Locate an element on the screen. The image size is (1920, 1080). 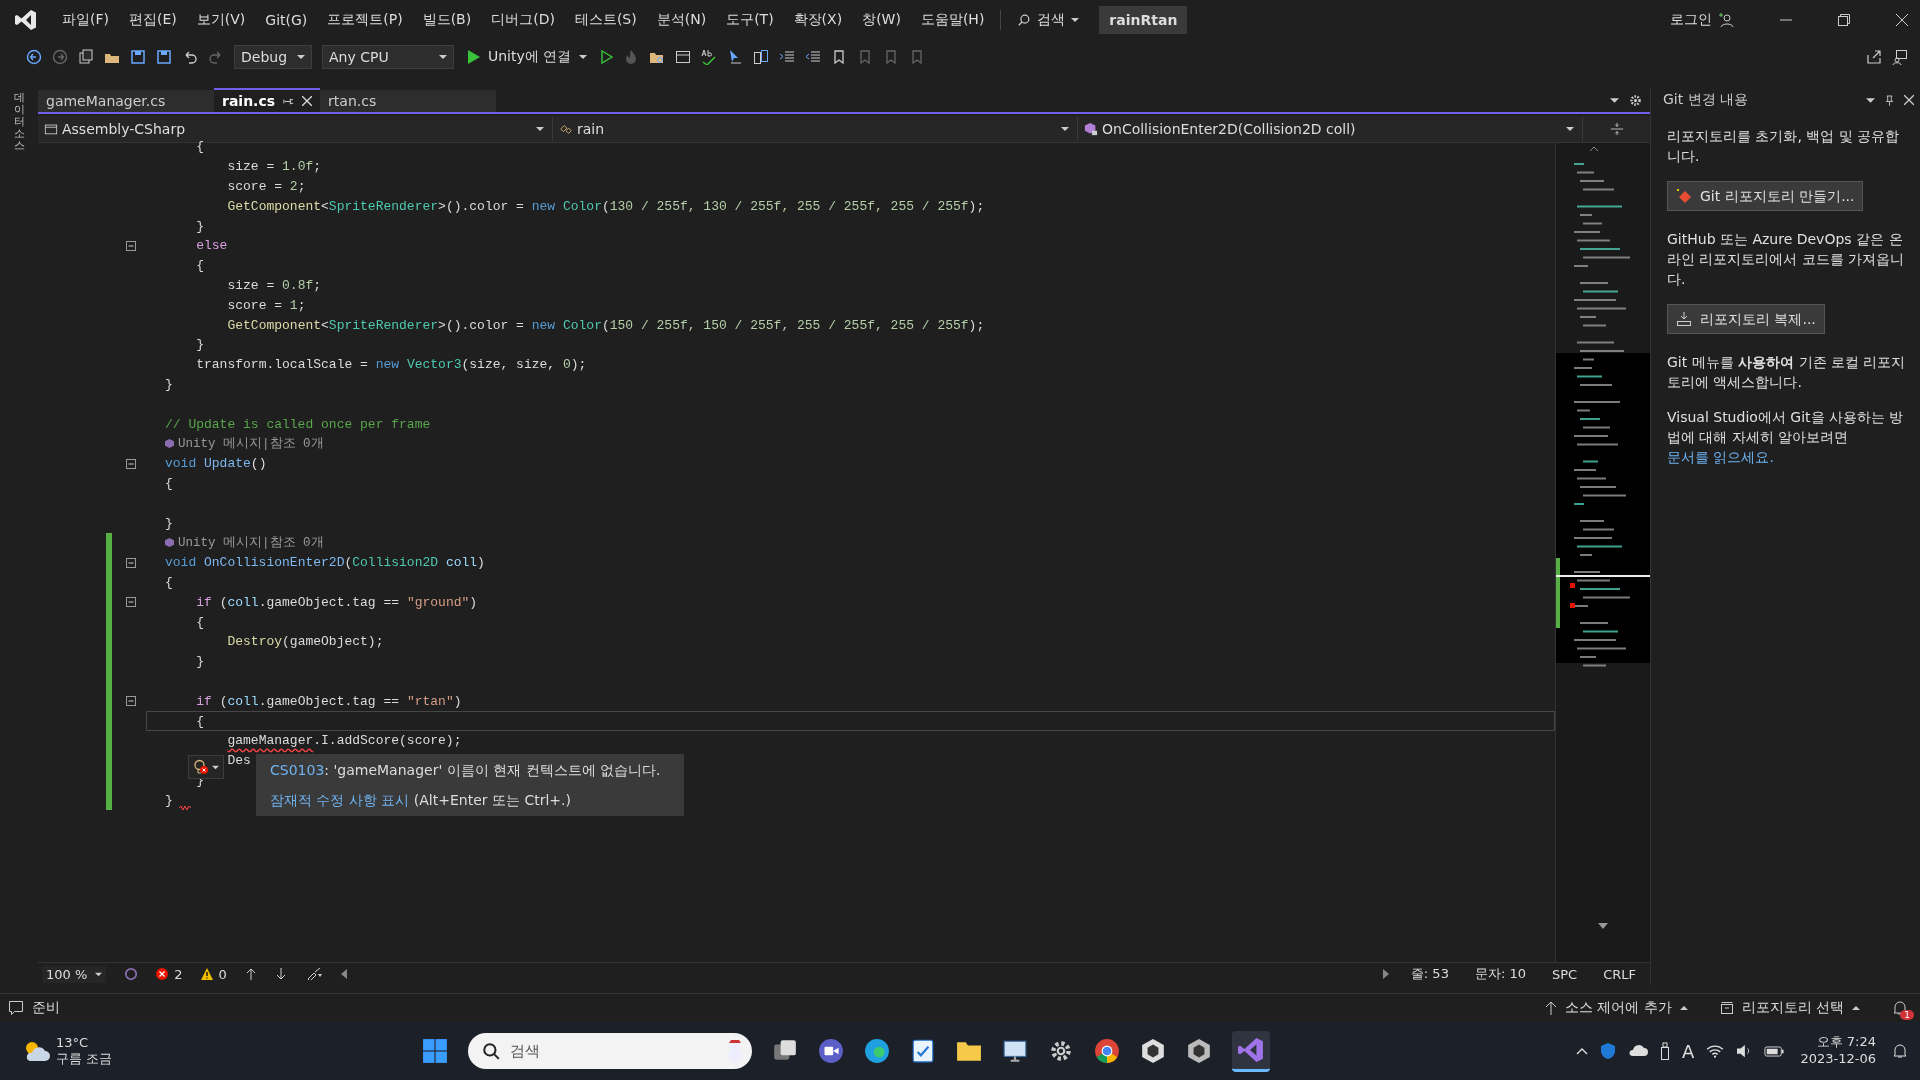
taskbar-search-field: 검색 is located at coordinates (610, 1051).